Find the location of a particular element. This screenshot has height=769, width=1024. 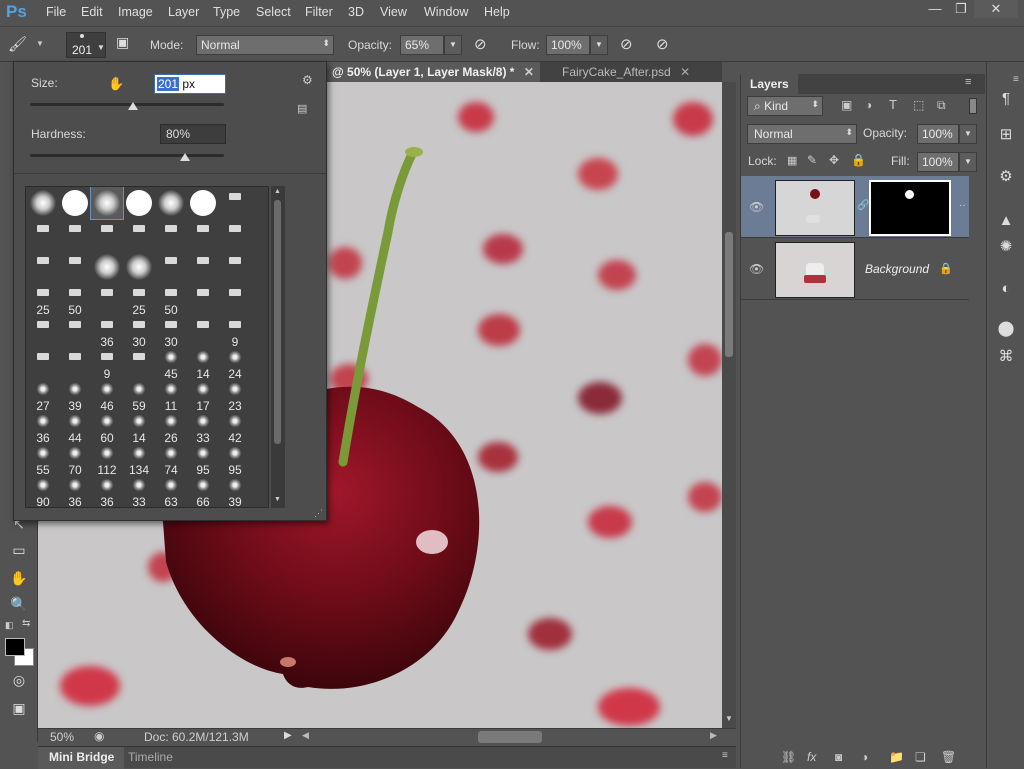

navigator-icon: ✺ is located at coordinates (1006, 247).